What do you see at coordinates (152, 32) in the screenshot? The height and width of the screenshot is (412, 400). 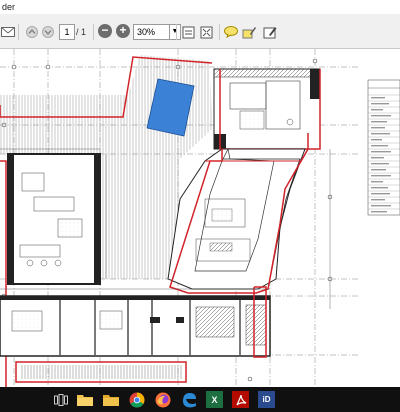 I see `zoom-input: 30%` at bounding box center [152, 32].